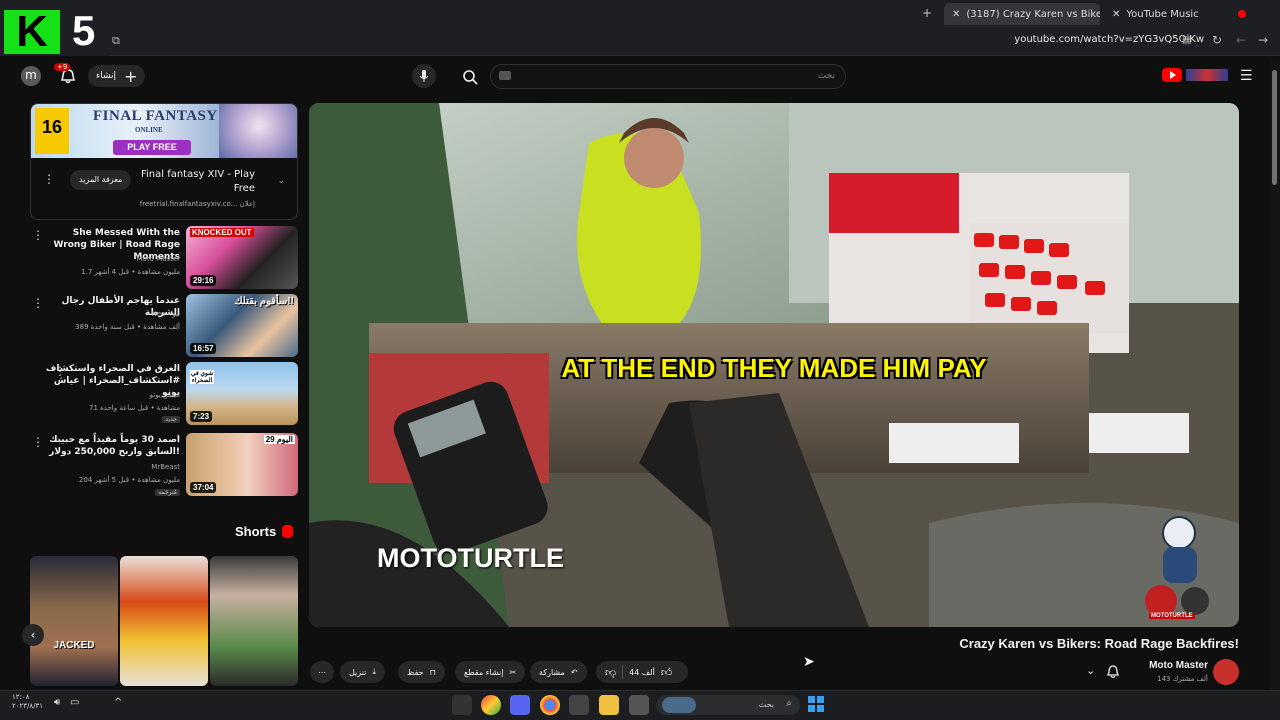  Describe the element at coordinates (1177, 568) in the screenshot. I see `channel-mascot-image: MOTOTURTLE` at that location.